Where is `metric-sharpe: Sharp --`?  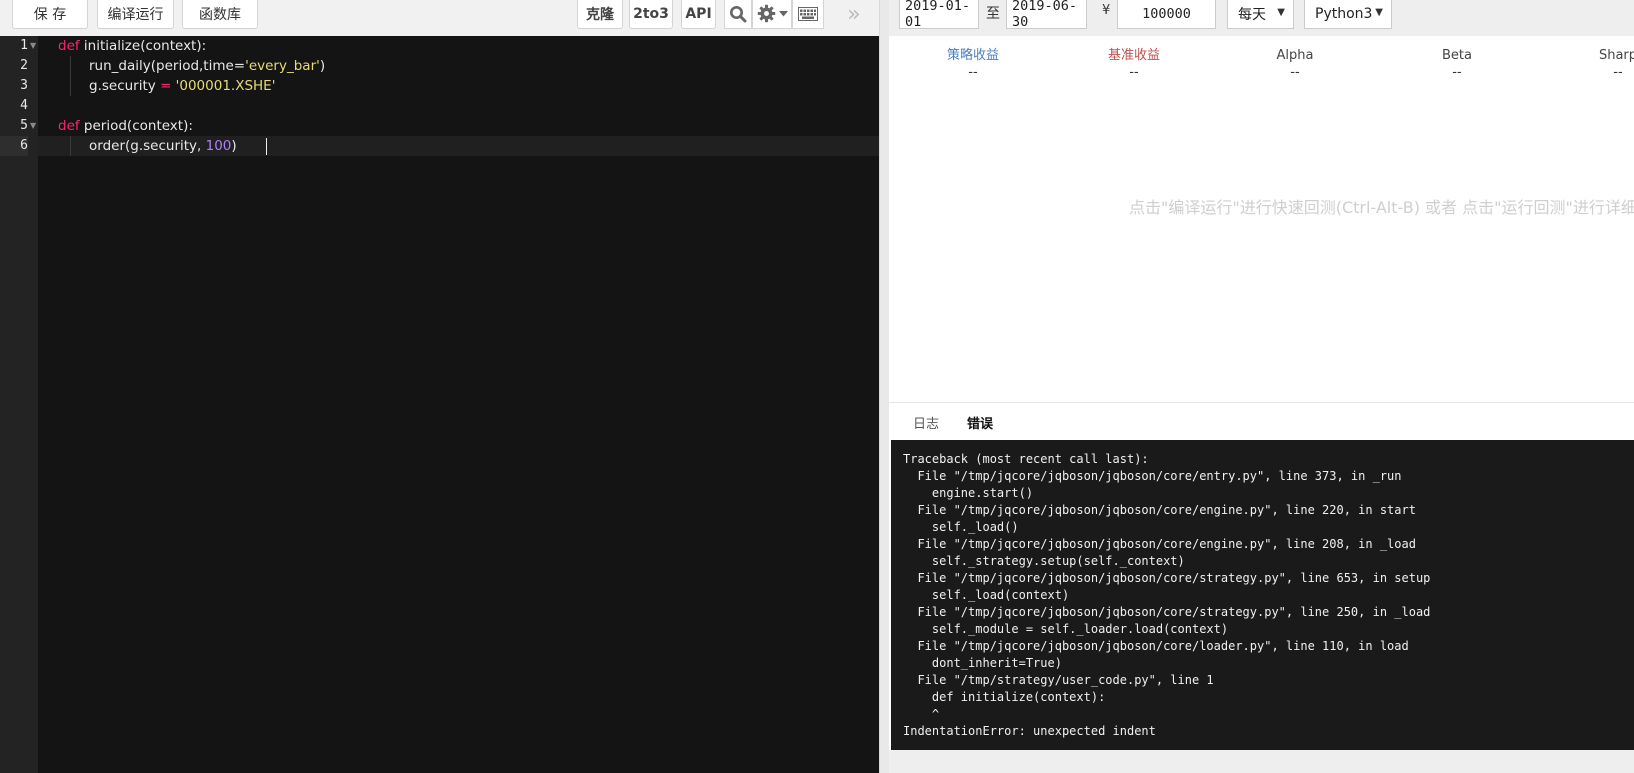
metric-sharpe: Sharp -- is located at coordinates (1588, 64).